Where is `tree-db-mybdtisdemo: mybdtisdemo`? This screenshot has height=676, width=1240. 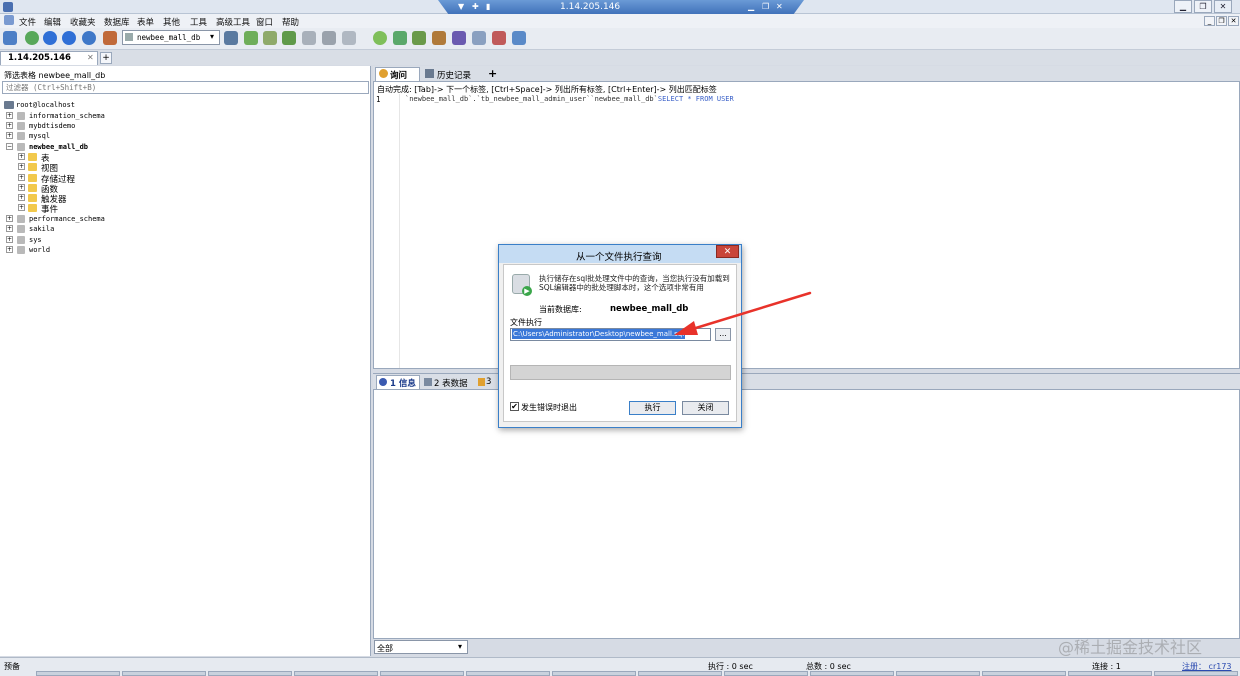
tree-db-mybdtisdemo: mybdtisdemo is located at coordinates (52, 126).